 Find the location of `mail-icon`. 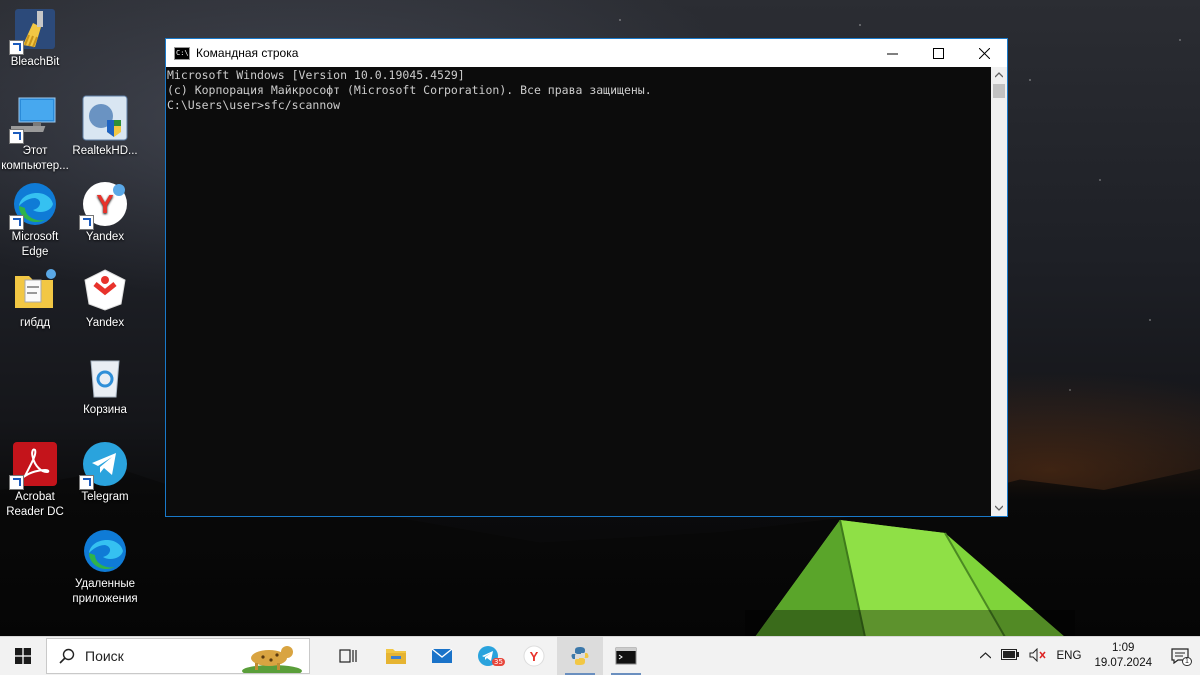

mail-icon is located at coordinates (442, 655).